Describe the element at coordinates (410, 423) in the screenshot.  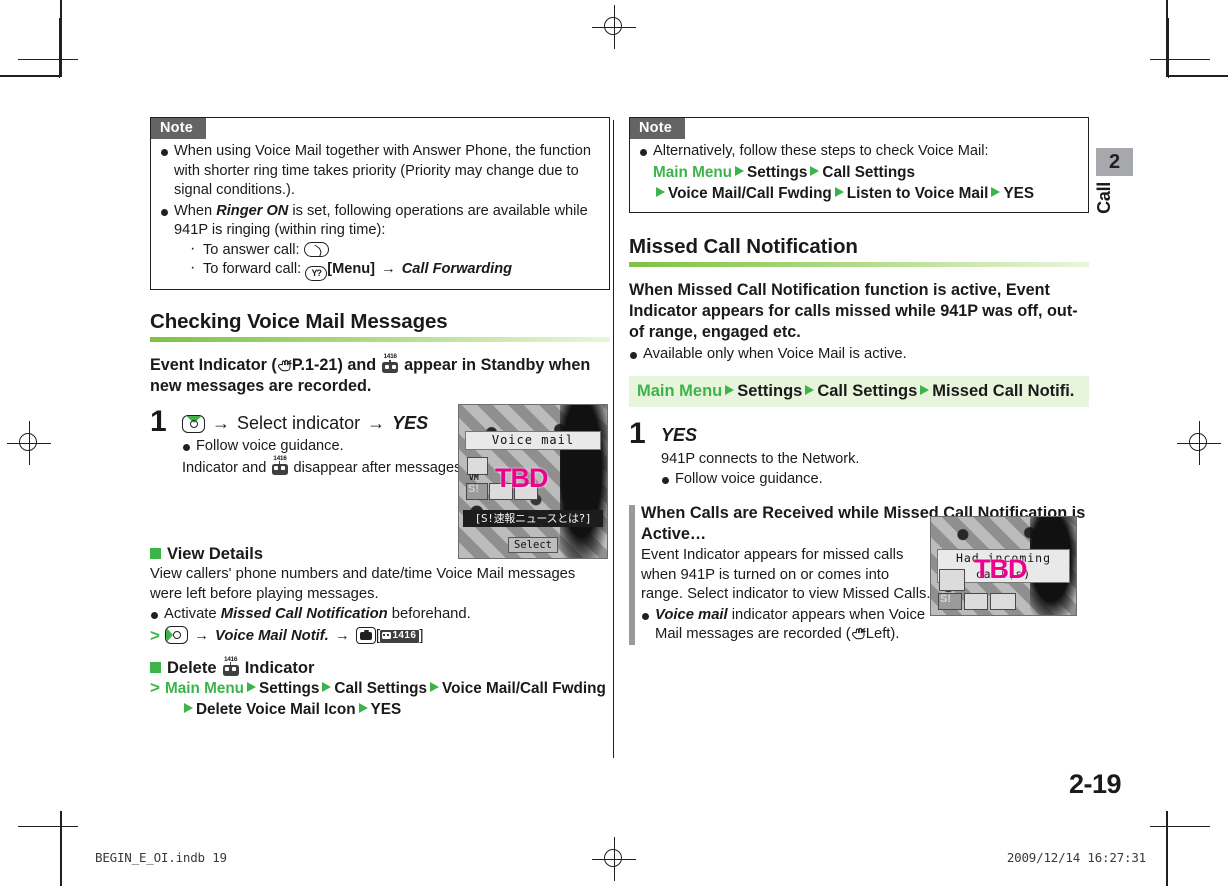
I see `step-yes-label: YES` at that location.